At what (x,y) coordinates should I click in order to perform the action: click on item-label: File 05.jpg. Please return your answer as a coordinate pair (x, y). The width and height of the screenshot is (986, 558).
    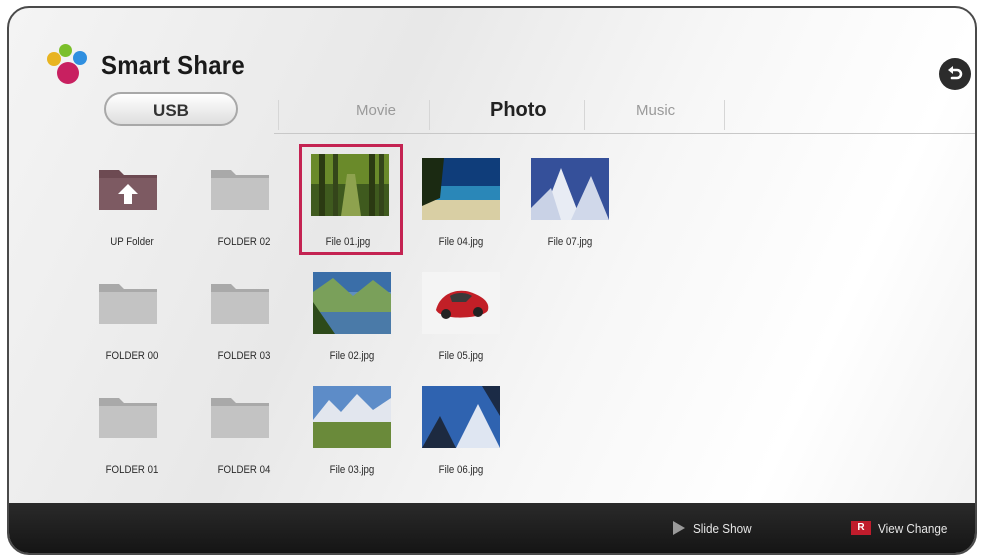
    Looking at the image, I should click on (461, 356).